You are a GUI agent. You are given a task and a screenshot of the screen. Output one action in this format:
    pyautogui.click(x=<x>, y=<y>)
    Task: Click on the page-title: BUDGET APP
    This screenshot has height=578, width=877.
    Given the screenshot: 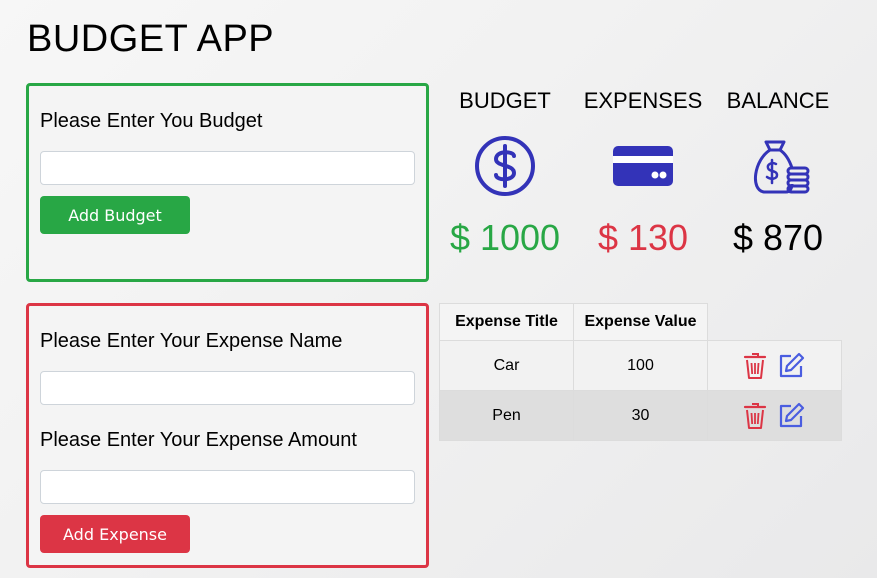 What is the action you would take?
    pyautogui.click(x=151, y=39)
    